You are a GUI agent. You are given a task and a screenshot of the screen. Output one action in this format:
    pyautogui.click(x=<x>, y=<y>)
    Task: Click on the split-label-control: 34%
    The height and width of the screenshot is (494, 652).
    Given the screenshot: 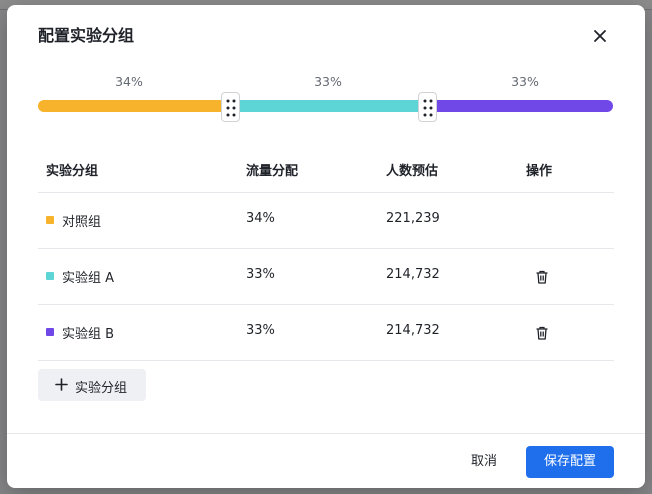 What is the action you would take?
    pyautogui.click(x=129, y=81)
    